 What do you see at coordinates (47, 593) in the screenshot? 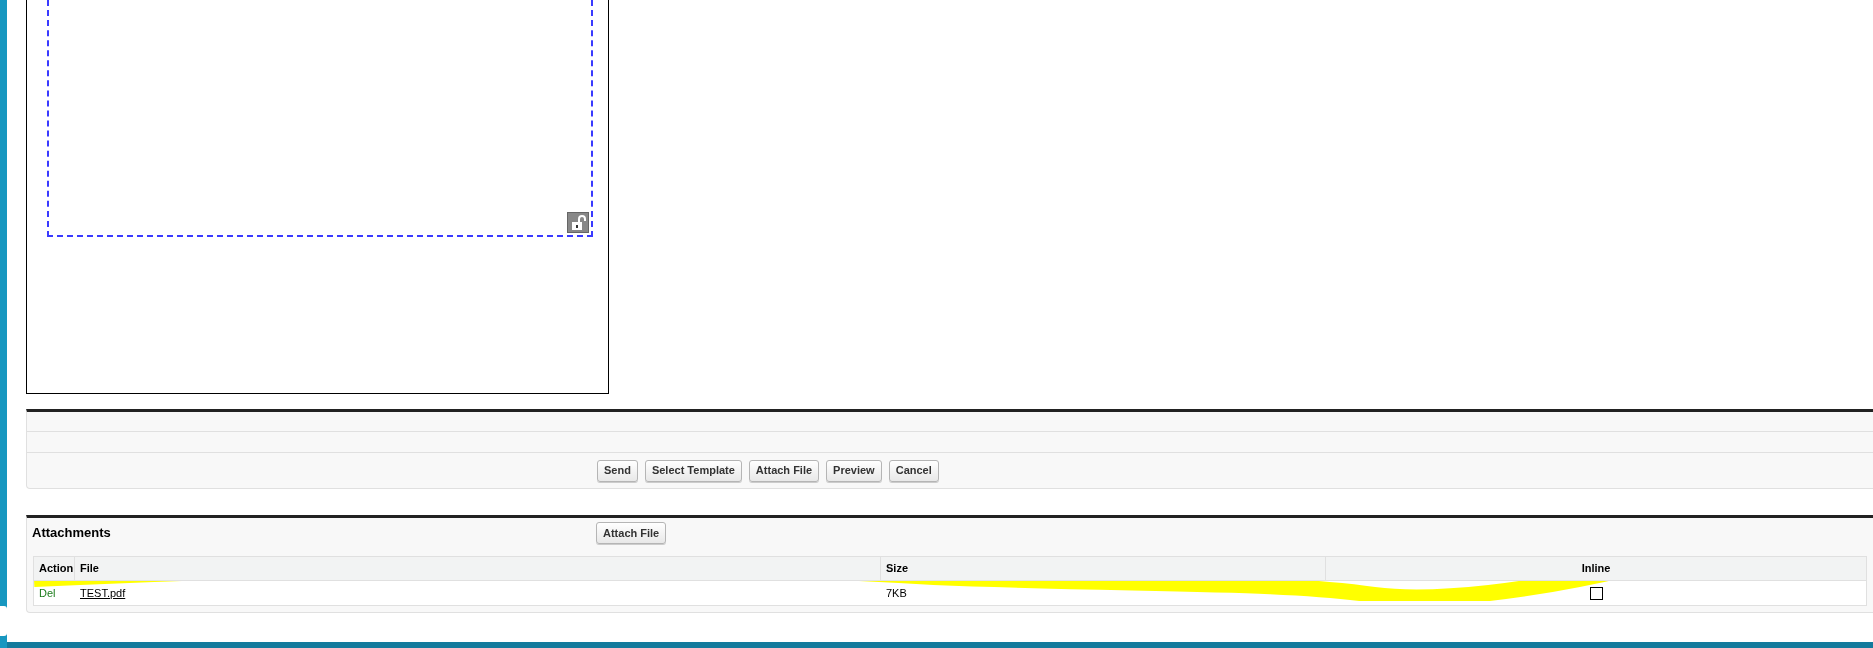
I see `delete-link: Del` at bounding box center [47, 593].